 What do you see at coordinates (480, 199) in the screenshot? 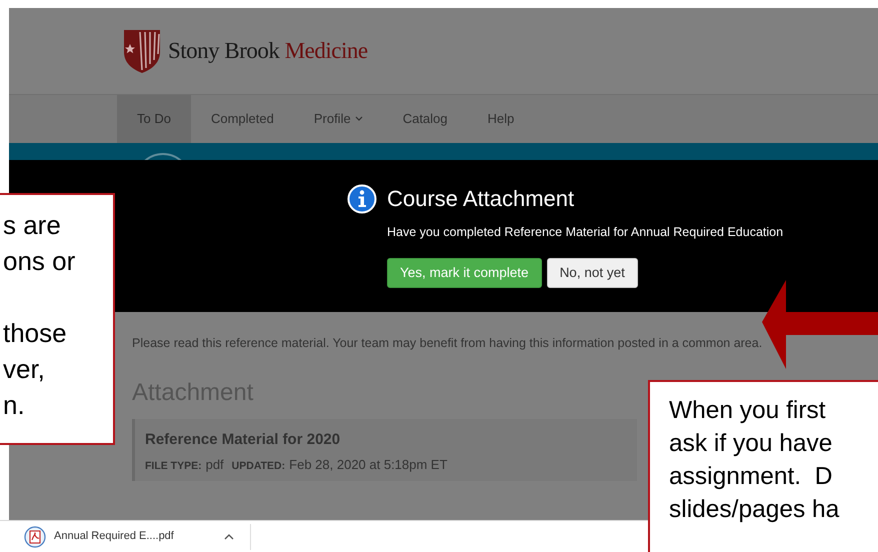
I see `dialog-title: Course Attachment` at bounding box center [480, 199].